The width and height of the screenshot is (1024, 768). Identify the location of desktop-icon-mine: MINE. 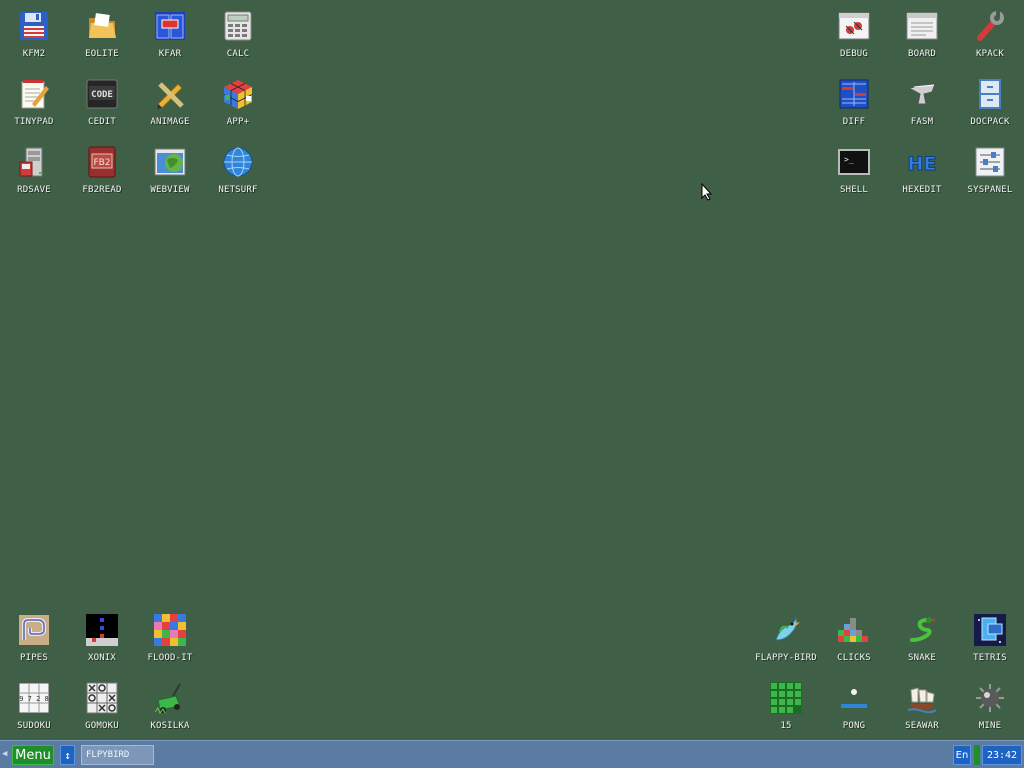
(990, 705).